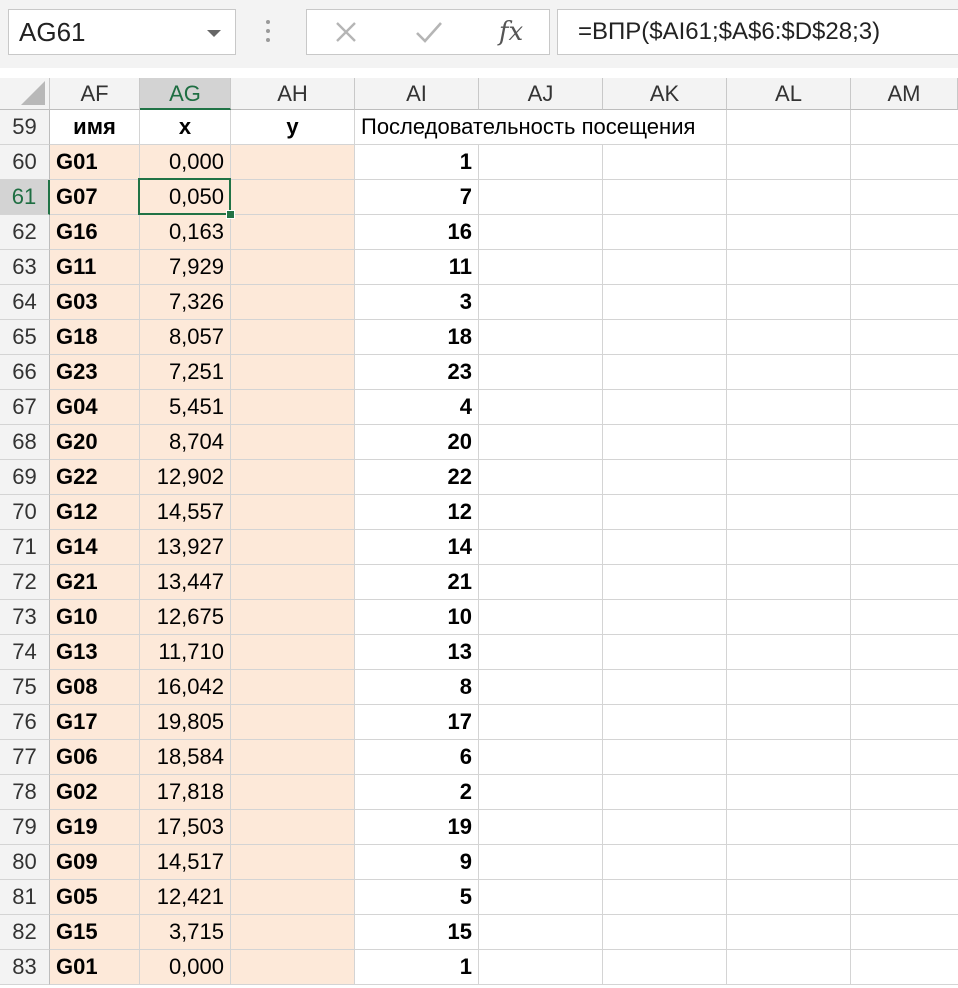 The image size is (958, 988). I want to click on cell-x: 7,251, so click(185, 372).